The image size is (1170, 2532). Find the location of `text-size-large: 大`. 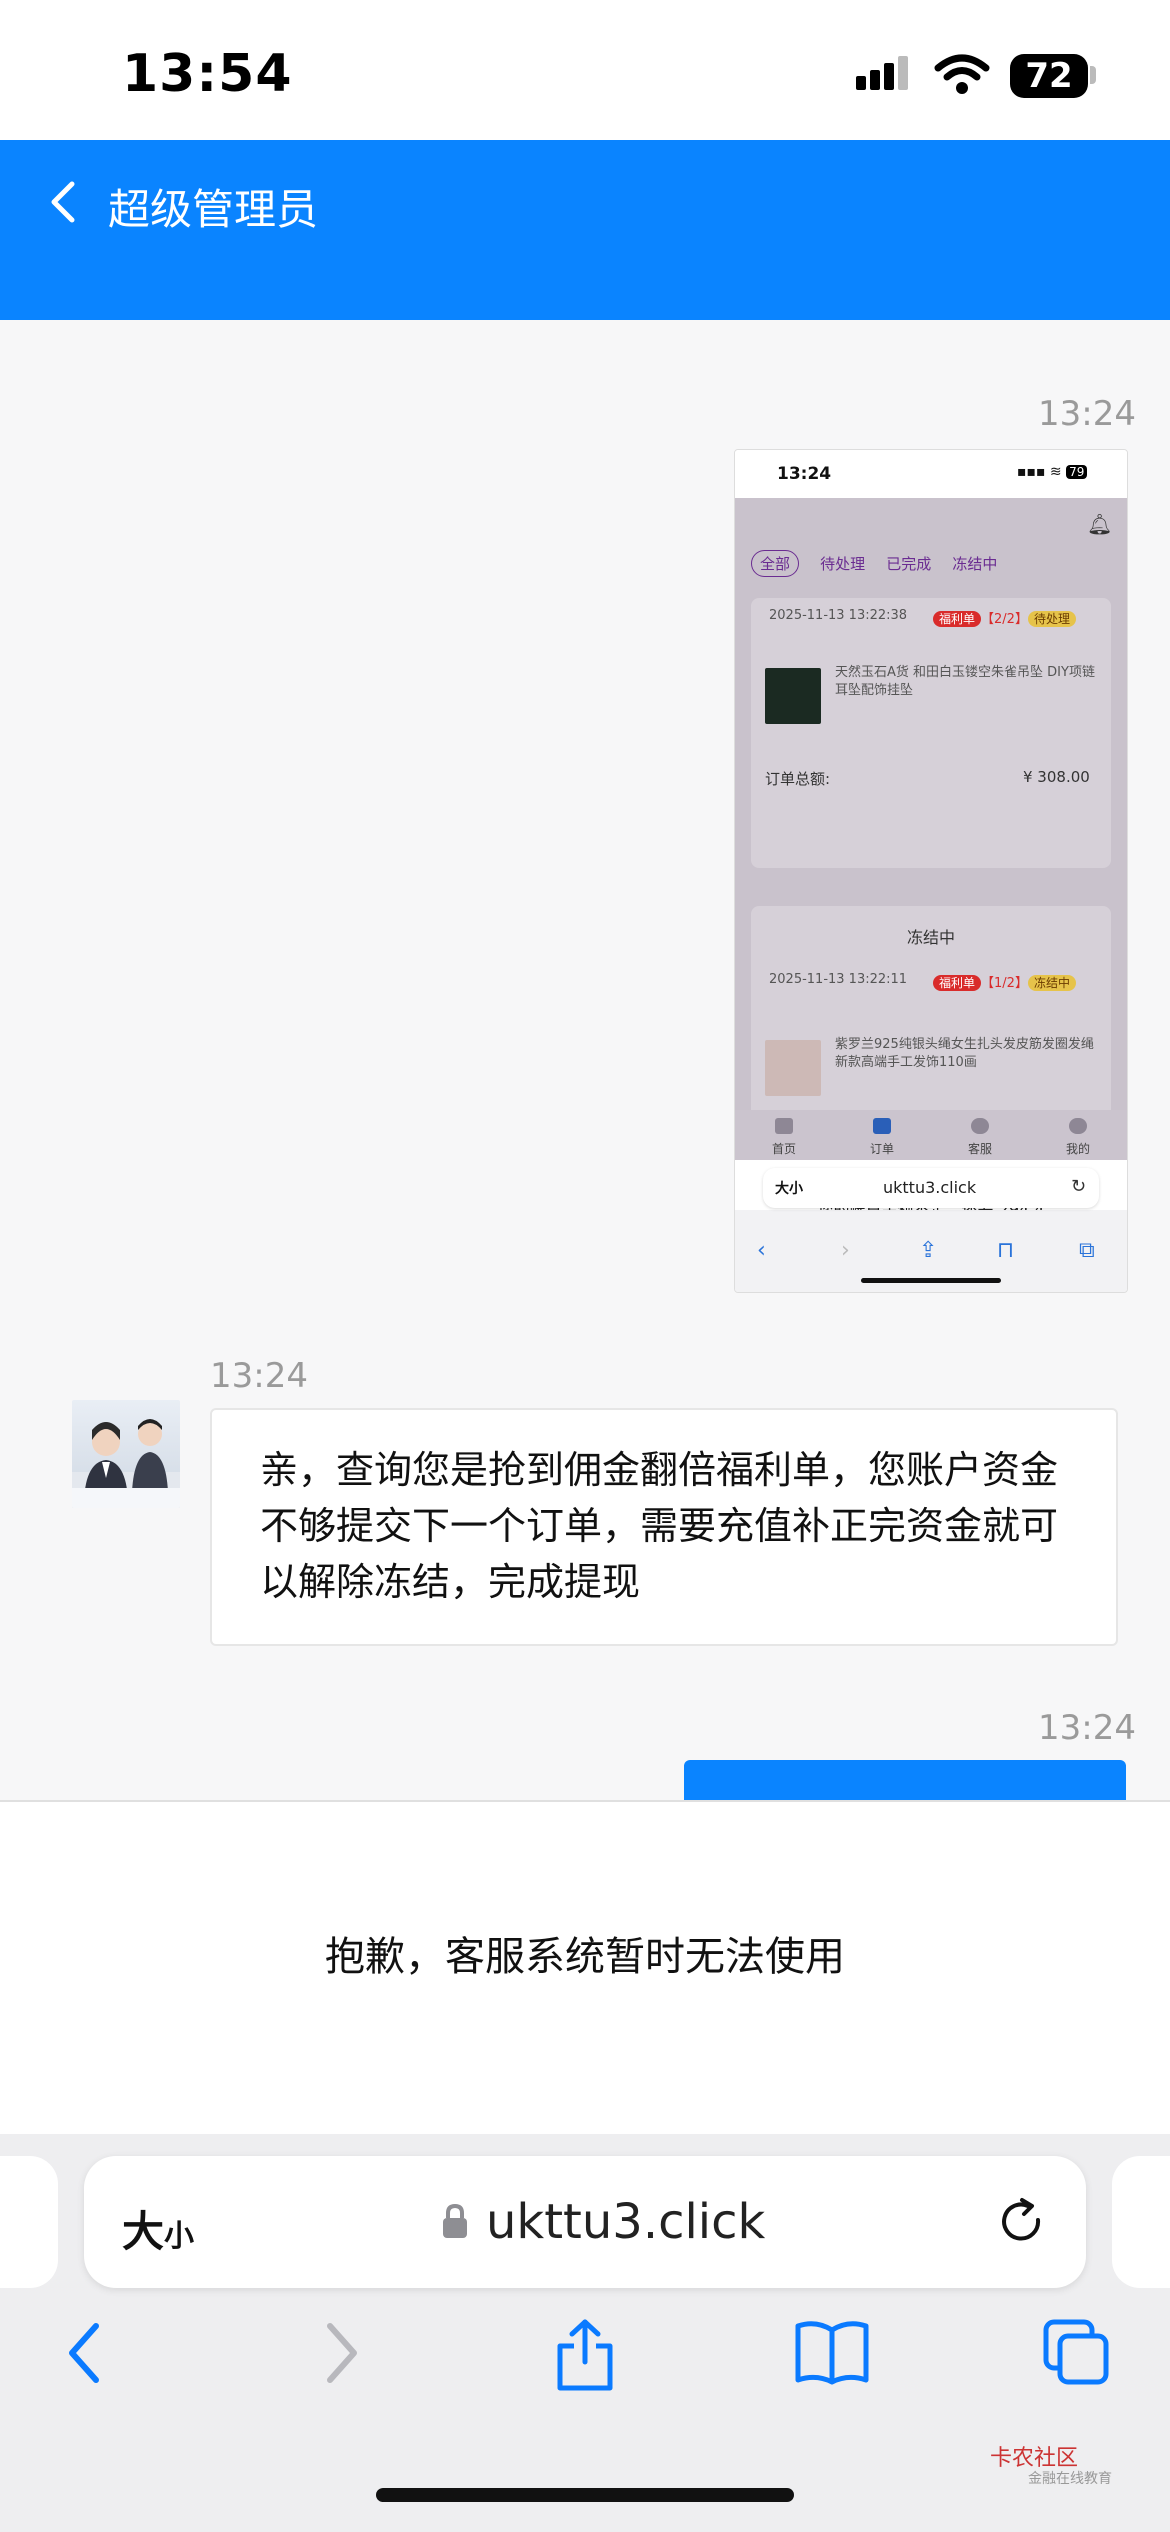

text-size-large: 大 is located at coordinates (143, 2231).